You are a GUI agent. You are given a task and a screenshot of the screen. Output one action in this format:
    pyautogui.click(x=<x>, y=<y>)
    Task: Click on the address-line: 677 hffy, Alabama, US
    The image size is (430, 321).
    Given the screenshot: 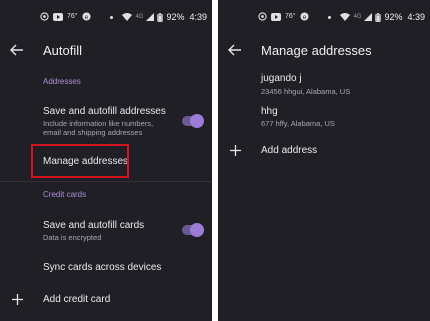 What is the action you would take?
    pyautogui.click(x=298, y=123)
    